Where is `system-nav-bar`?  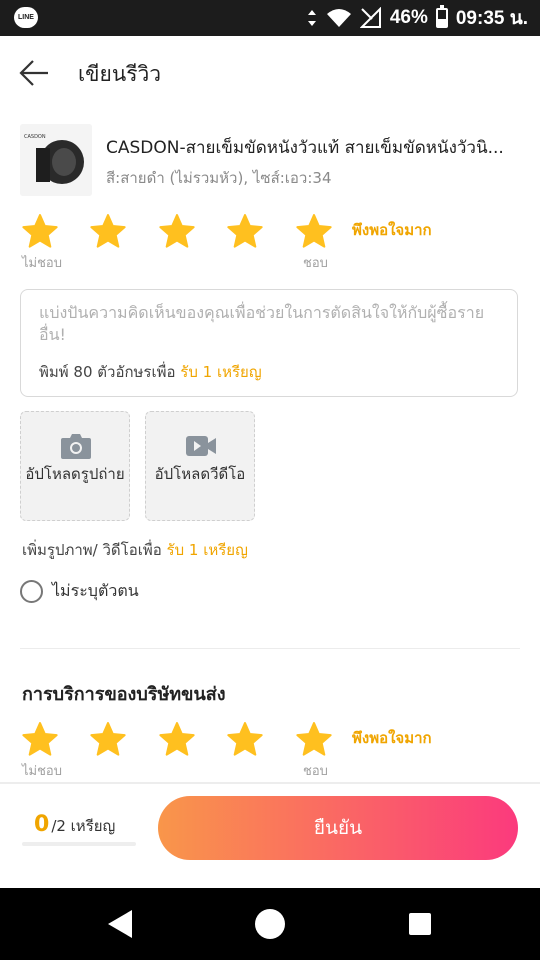 system-nav-bar is located at coordinates (270, 924).